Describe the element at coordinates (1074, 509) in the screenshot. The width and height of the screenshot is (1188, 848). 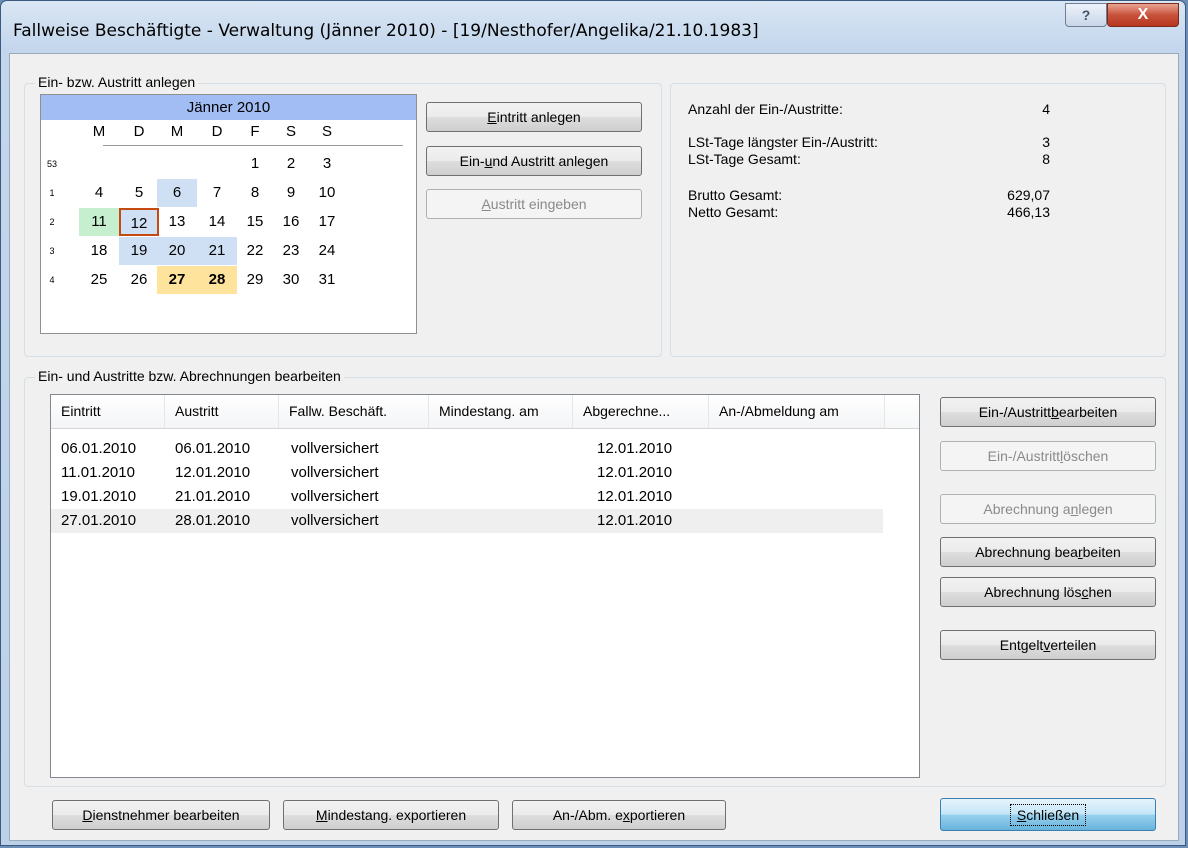
I see `button-label-accel: n` at that location.